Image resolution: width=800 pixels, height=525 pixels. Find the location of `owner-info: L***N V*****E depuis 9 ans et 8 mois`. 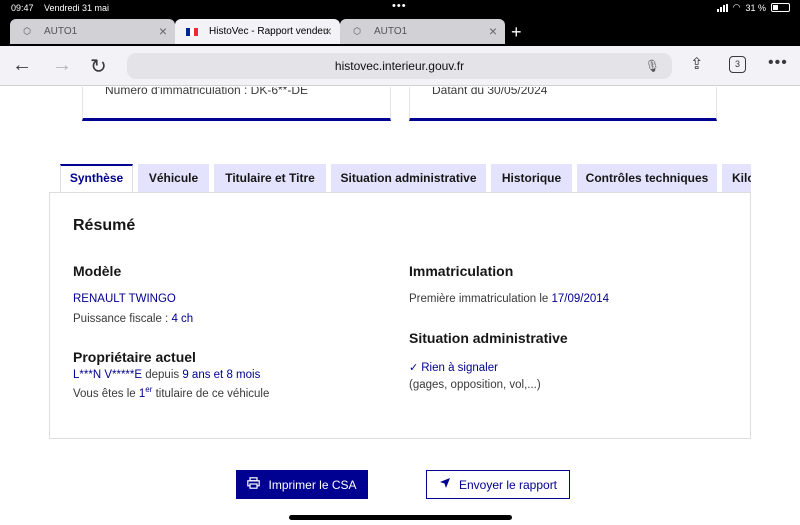

owner-info: L***N V*****E depuis 9 ans et 8 mois is located at coordinates (167, 375).